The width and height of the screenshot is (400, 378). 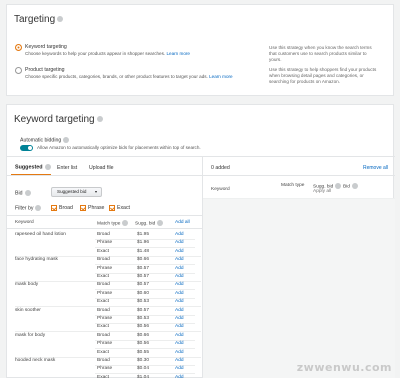 What do you see at coordinates (45, 140) in the screenshot?
I see `automatic-bidding-label: Automatic bidding` at bounding box center [45, 140].